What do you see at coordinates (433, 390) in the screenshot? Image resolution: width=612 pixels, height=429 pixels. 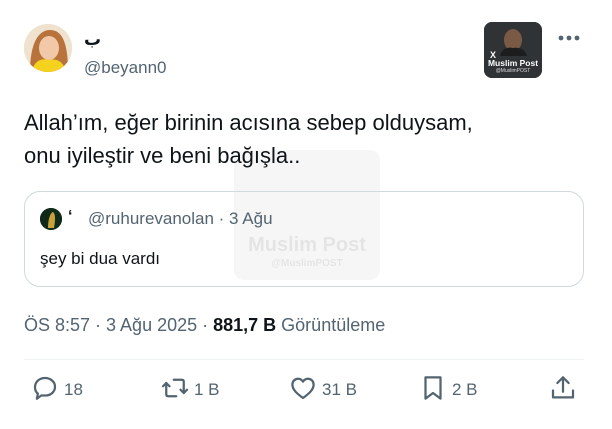 I see `bookmark-icon` at bounding box center [433, 390].